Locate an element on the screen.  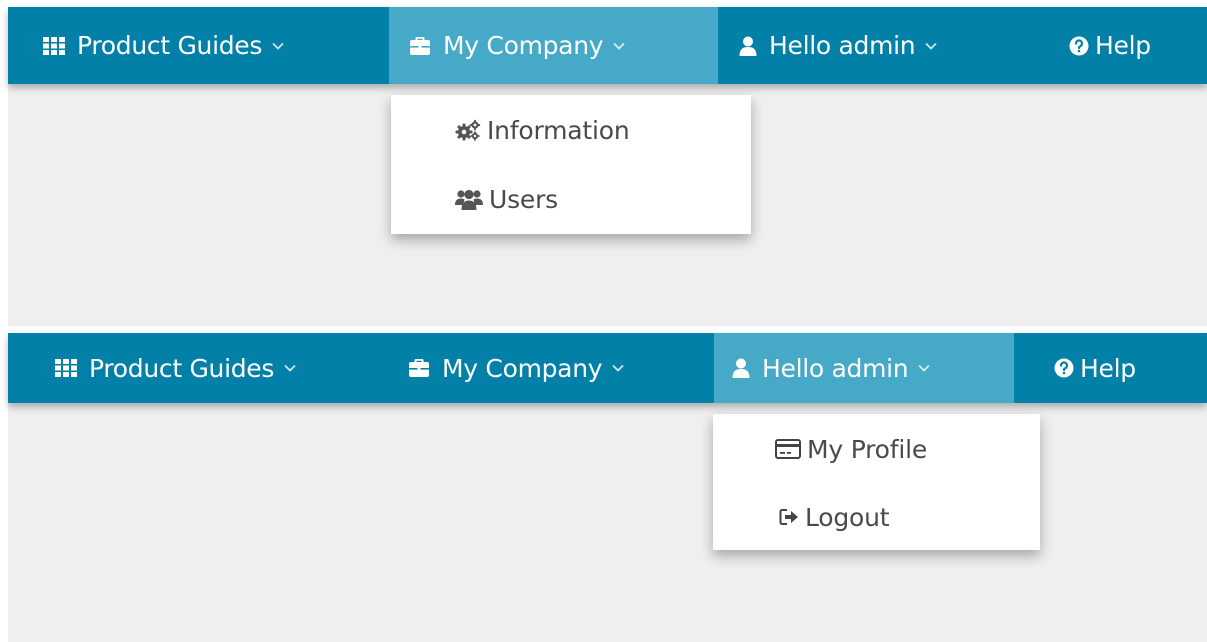
dropdown-item-my-profile: My Profile is located at coordinates (876, 449).